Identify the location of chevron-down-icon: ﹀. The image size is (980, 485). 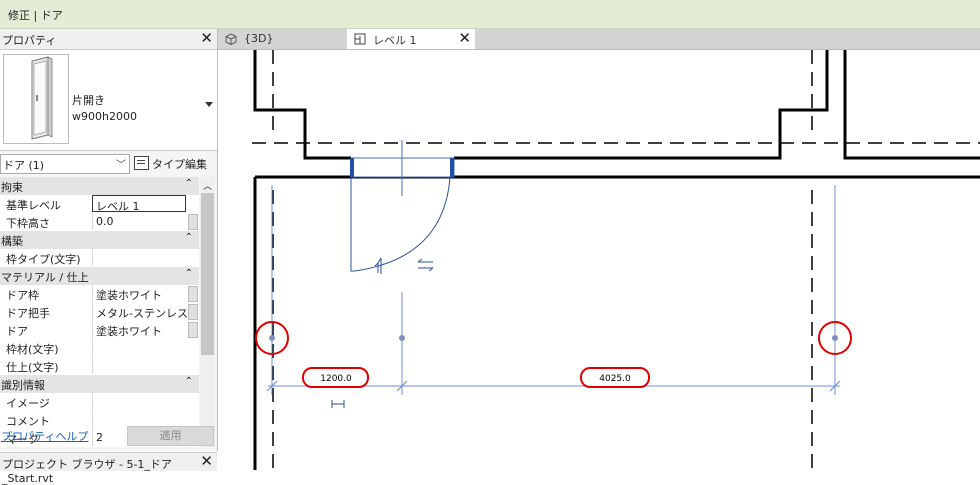
(121, 165).